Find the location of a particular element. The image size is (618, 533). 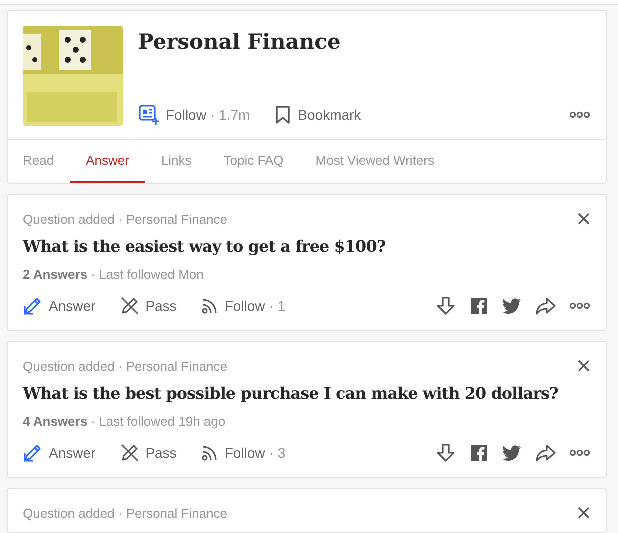

tab: Read is located at coordinates (46, 161).